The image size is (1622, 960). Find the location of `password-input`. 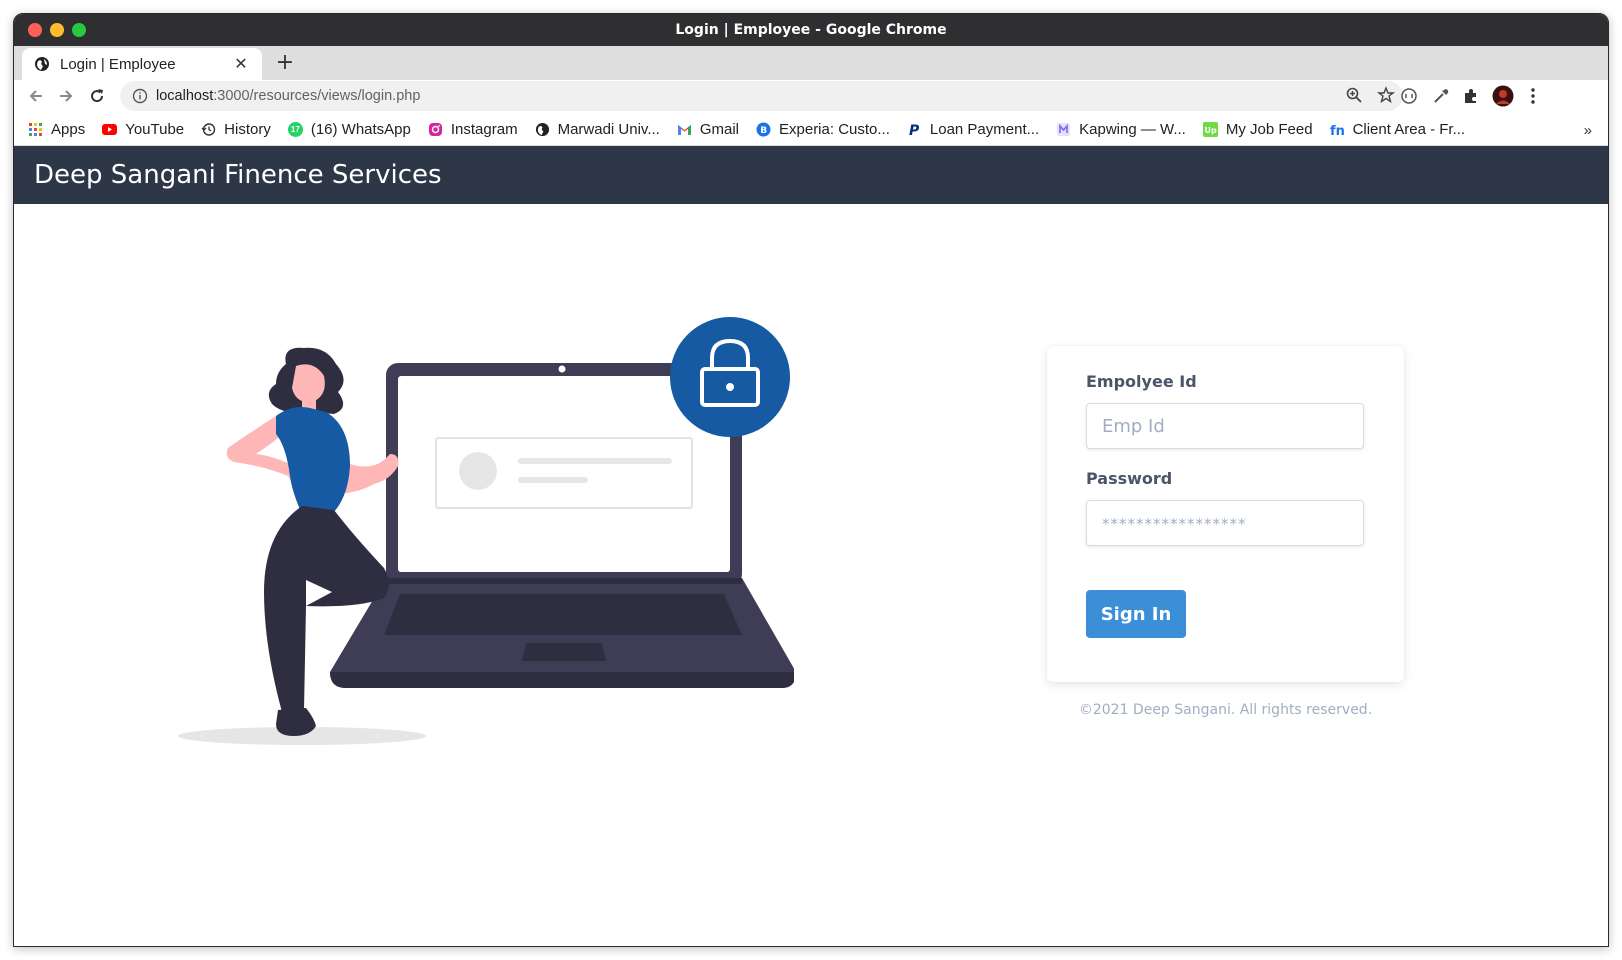

password-input is located at coordinates (1225, 523).